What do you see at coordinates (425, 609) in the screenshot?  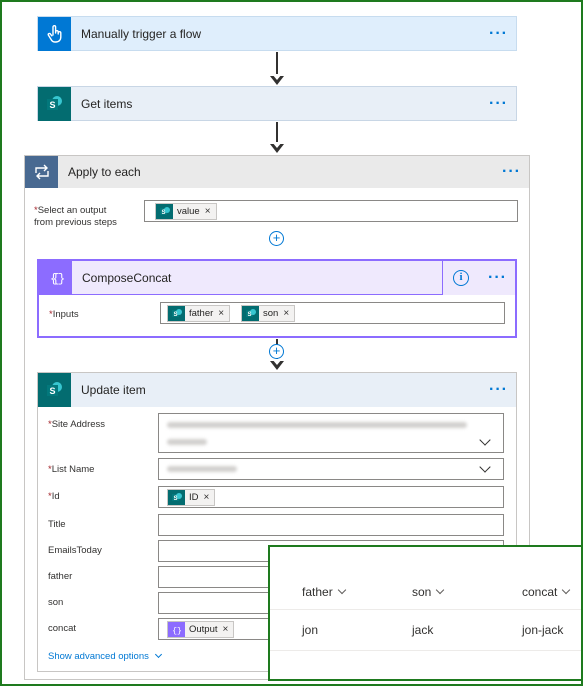 I see `header-divider` at bounding box center [425, 609].